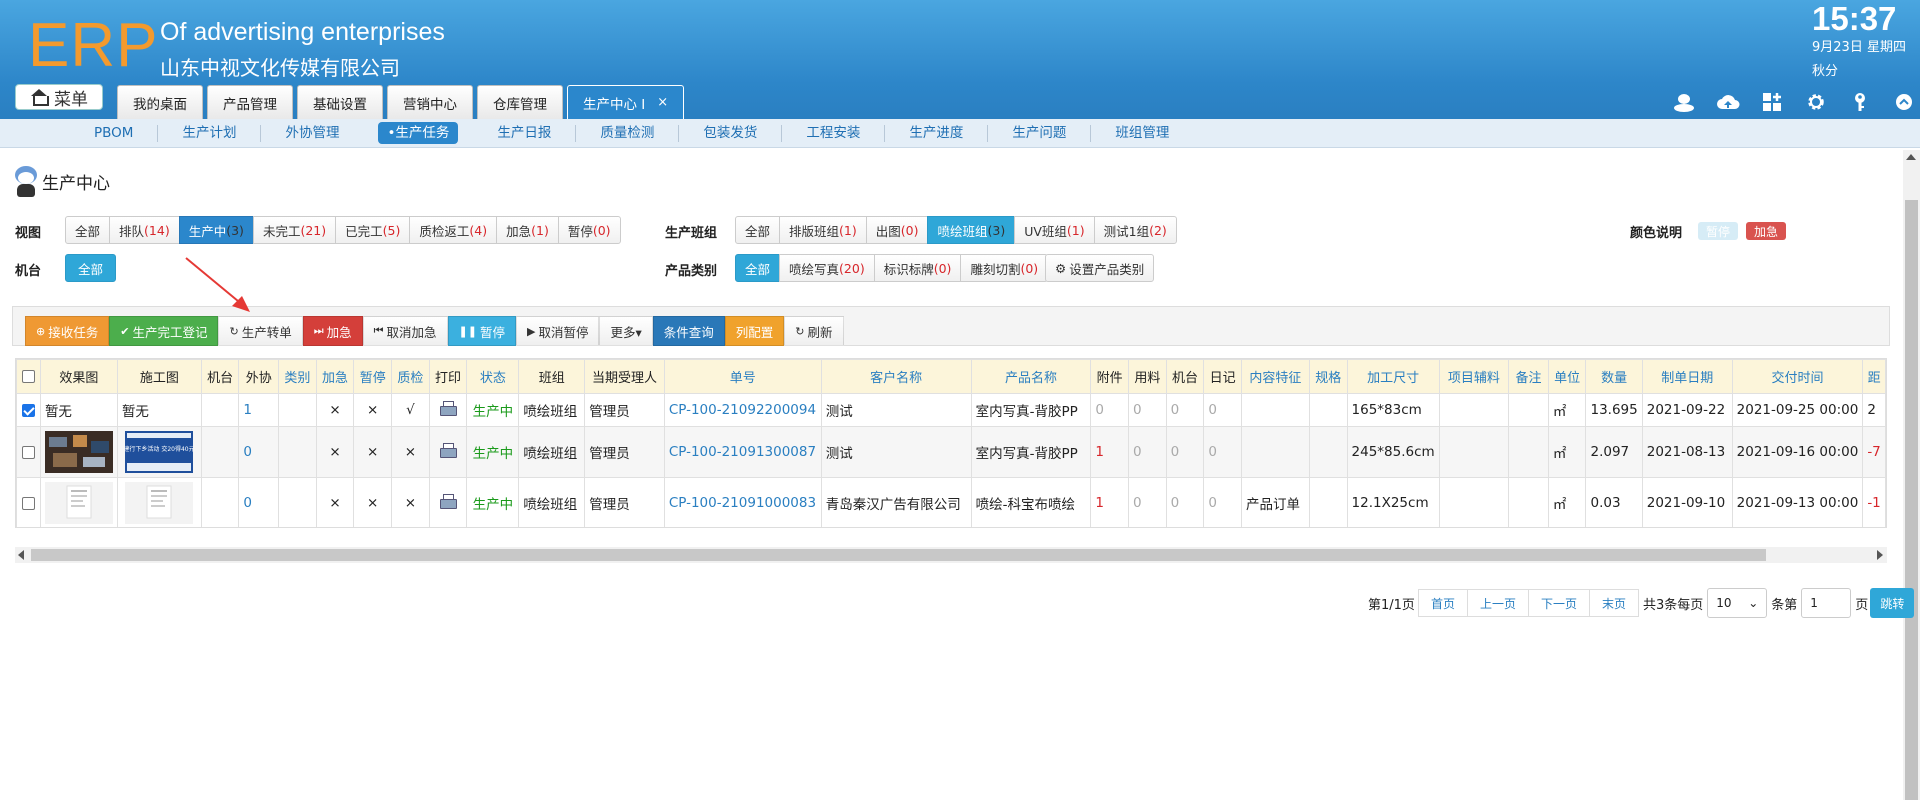 Image resolution: width=1920 pixels, height=800 pixels. I want to click on subnav-quality-check: 质量检测, so click(628, 133).